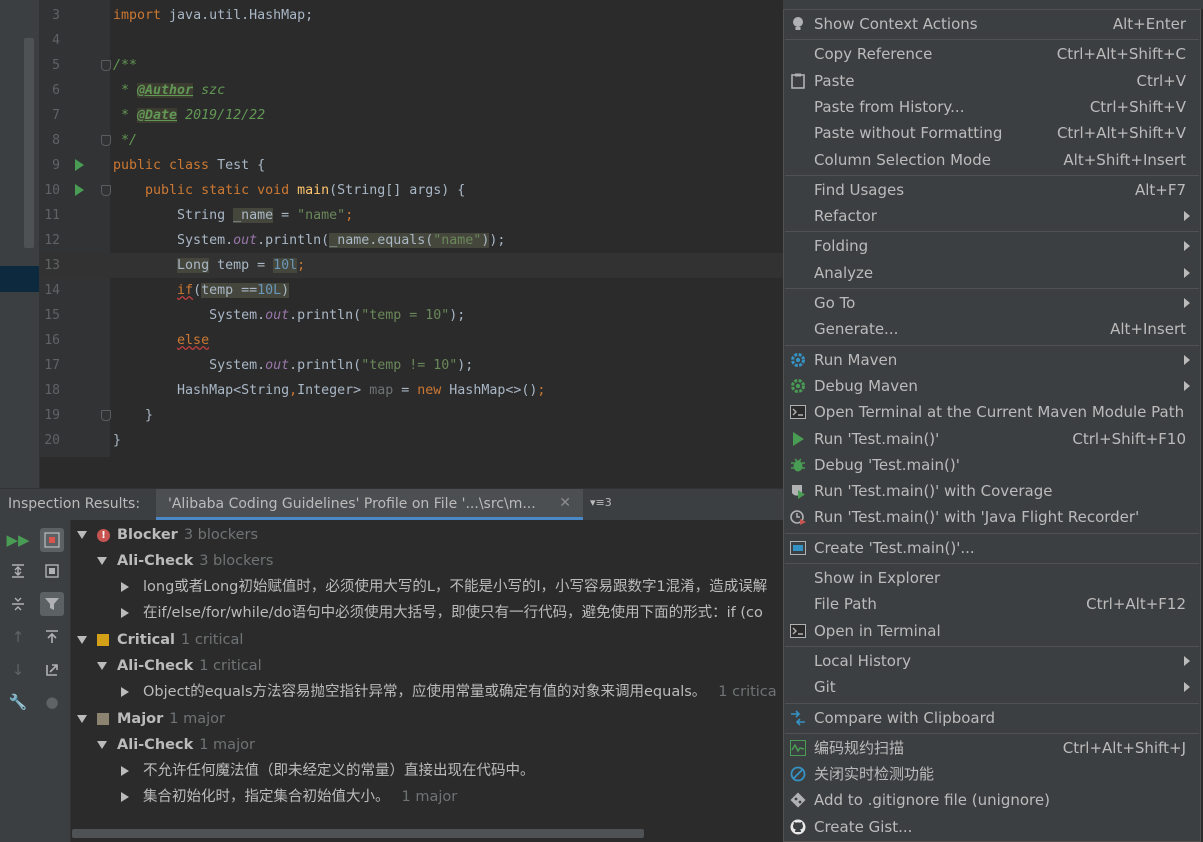 This screenshot has width=1203, height=842. Describe the element at coordinates (992, 465) in the screenshot. I see `menu-item-debug-test-main: Debug 'Test.main()'` at that location.